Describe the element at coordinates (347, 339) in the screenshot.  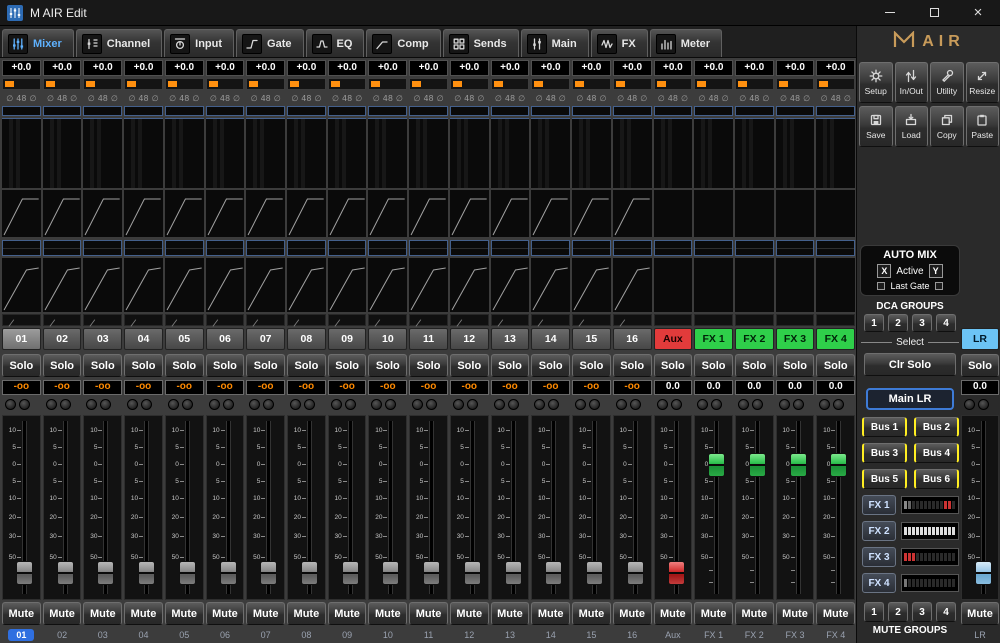
I see `channel-number: 09` at that location.